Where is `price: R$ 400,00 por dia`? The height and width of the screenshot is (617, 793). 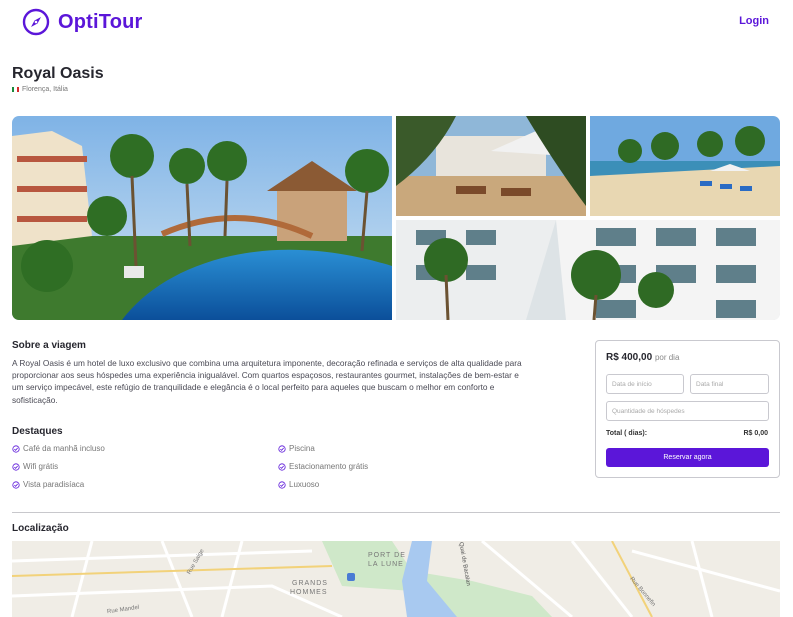
price: R$ 400,00 por dia is located at coordinates (642, 357).